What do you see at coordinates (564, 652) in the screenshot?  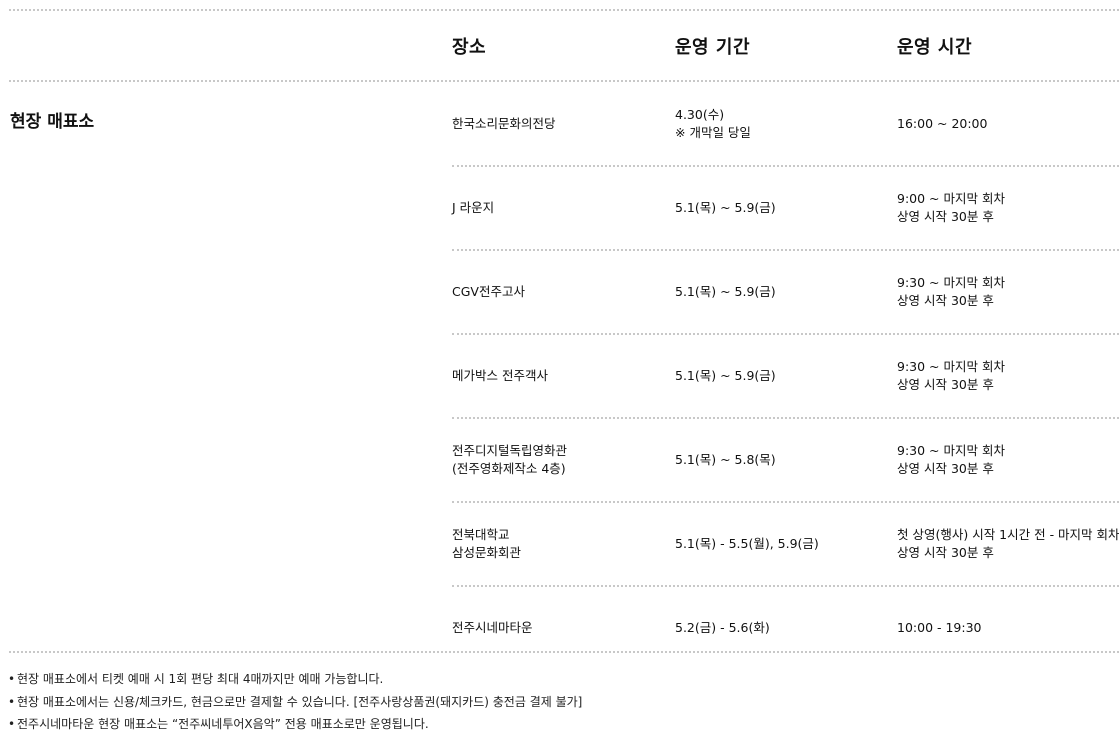 I see `table-bottom-border` at bounding box center [564, 652].